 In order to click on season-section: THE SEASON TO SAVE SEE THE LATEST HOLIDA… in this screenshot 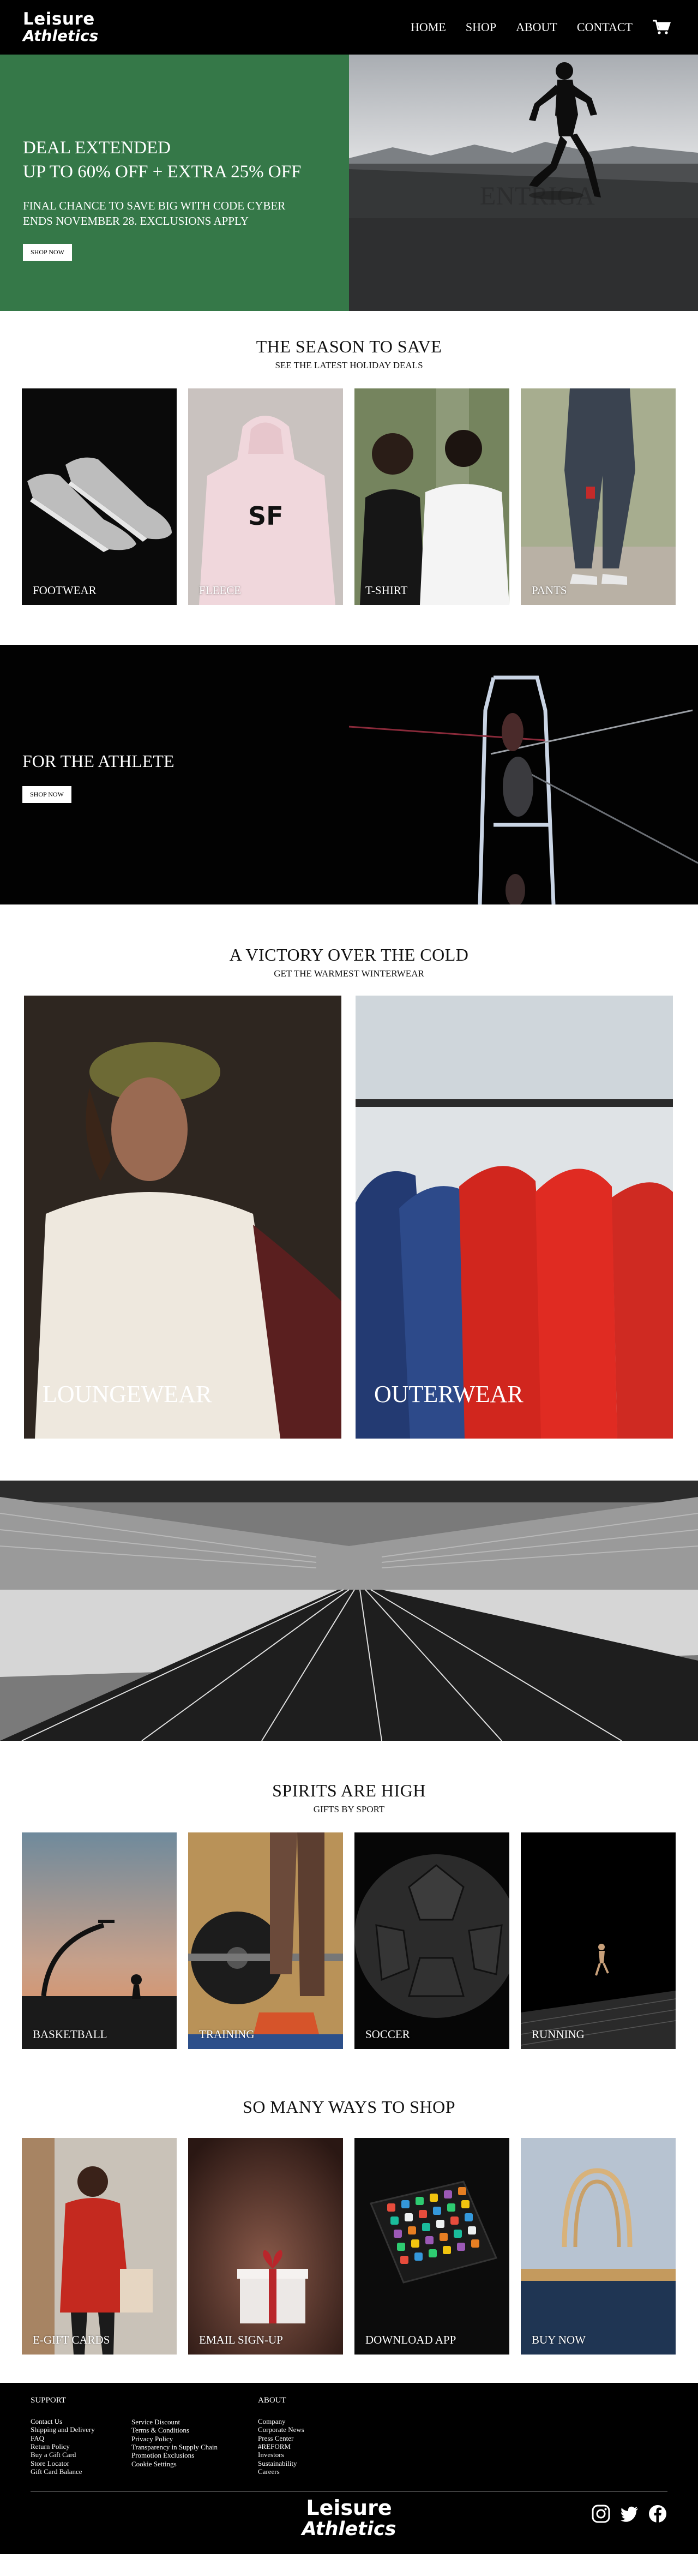, I will do `click(349, 471)`.